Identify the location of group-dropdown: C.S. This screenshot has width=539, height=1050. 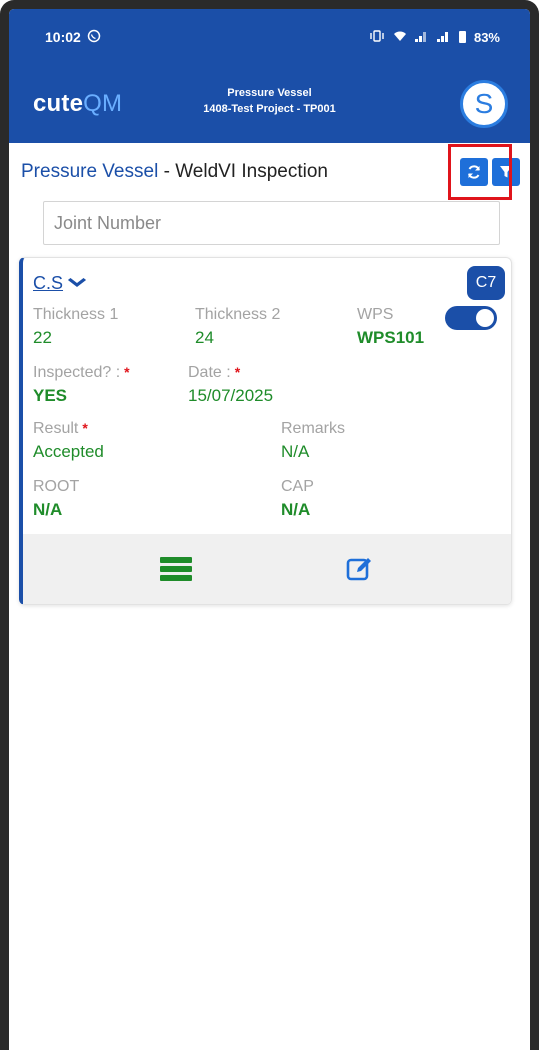
(60, 283).